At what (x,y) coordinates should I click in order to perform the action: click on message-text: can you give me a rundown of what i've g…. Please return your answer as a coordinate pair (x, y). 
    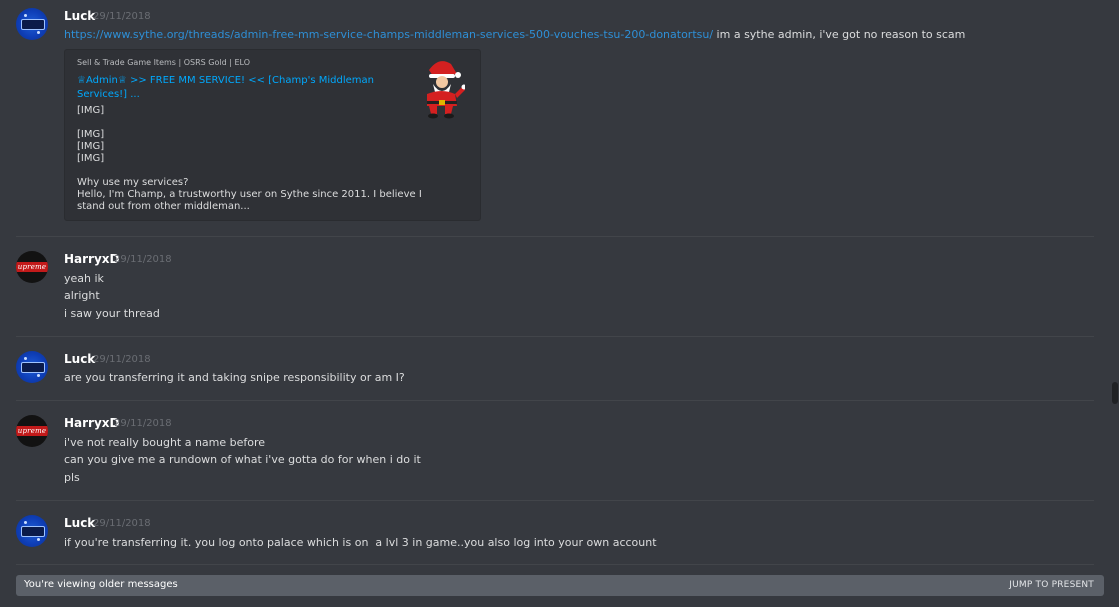
    Looking at the image, I should click on (242, 459).